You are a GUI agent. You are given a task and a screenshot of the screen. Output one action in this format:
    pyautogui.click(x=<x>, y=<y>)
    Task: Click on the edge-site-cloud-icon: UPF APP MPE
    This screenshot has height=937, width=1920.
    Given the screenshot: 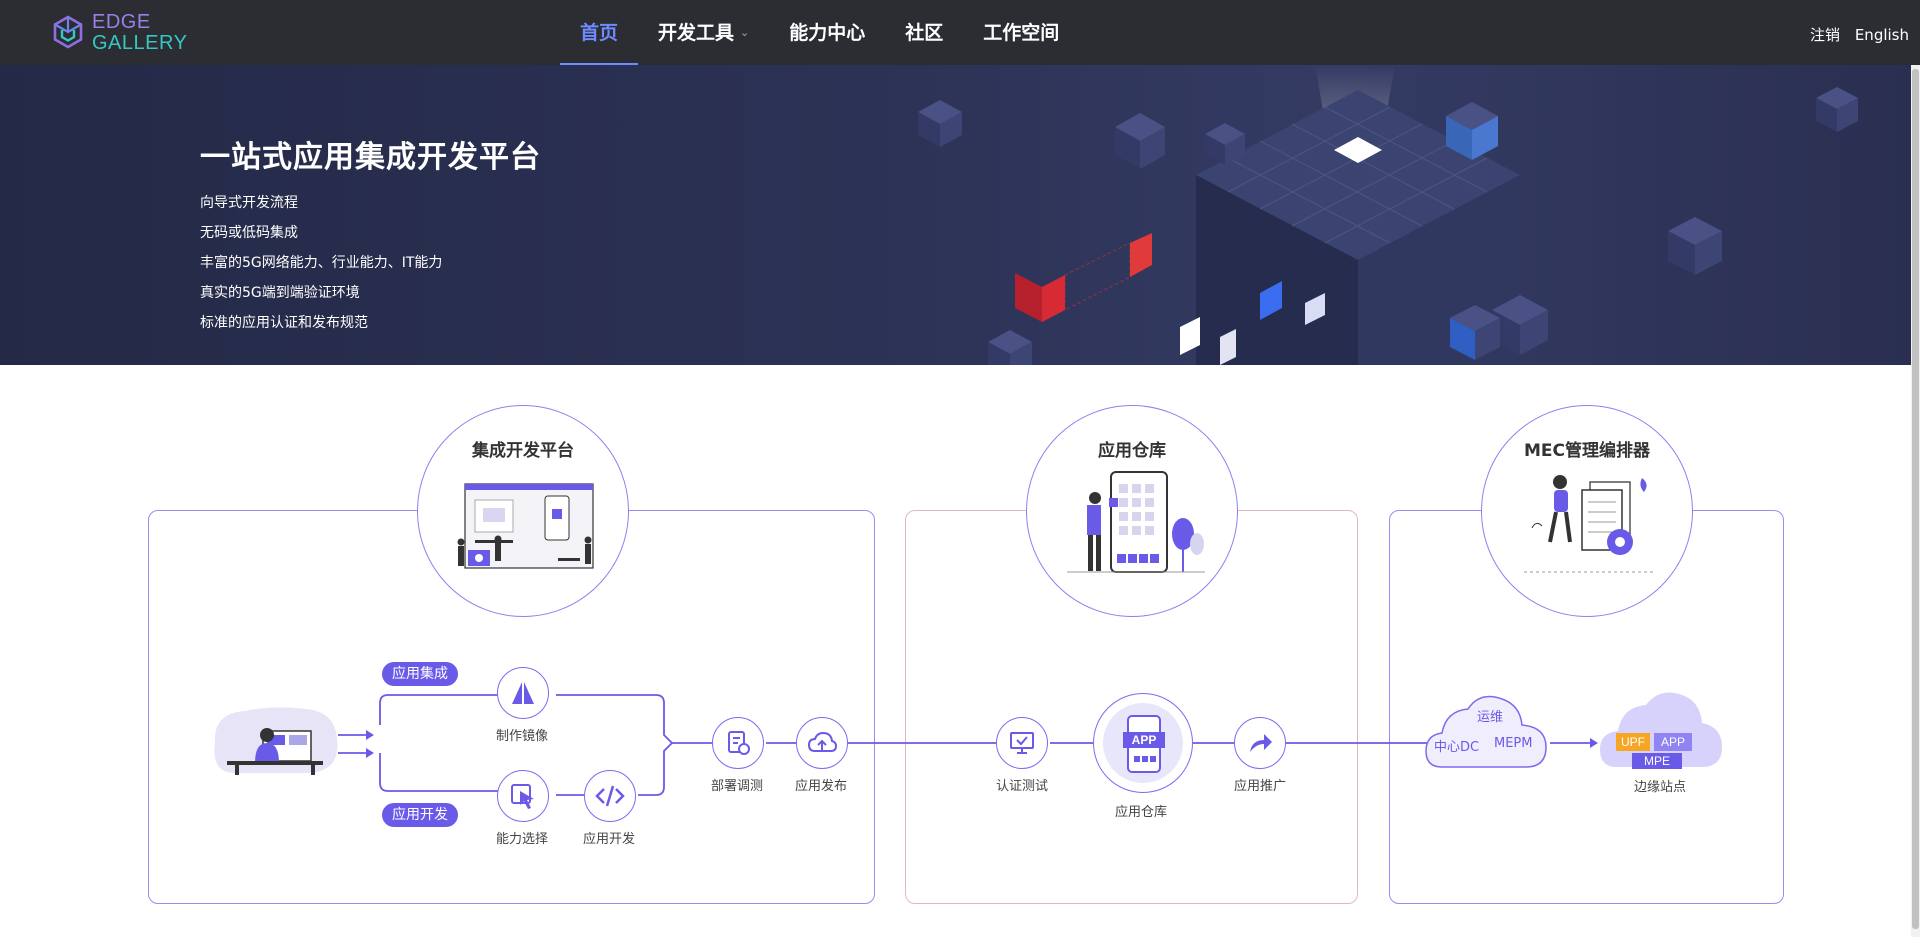 What is the action you would take?
    pyautogui.click(x=1661, y=730)
    